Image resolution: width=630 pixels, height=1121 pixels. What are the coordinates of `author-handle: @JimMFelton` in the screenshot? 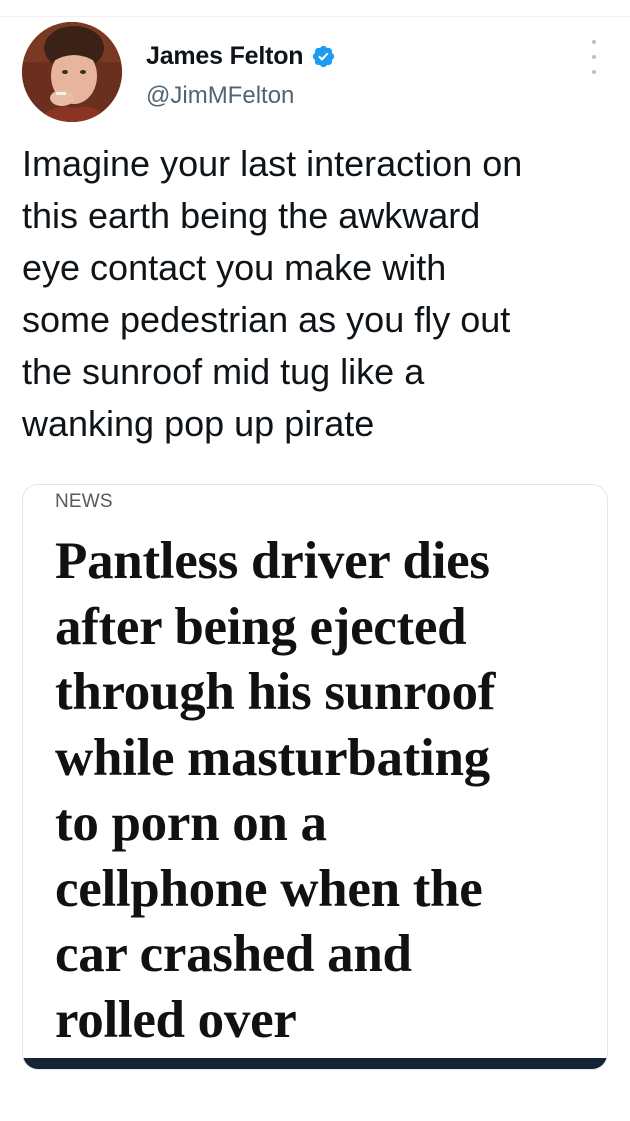 It's located at (220, 96).